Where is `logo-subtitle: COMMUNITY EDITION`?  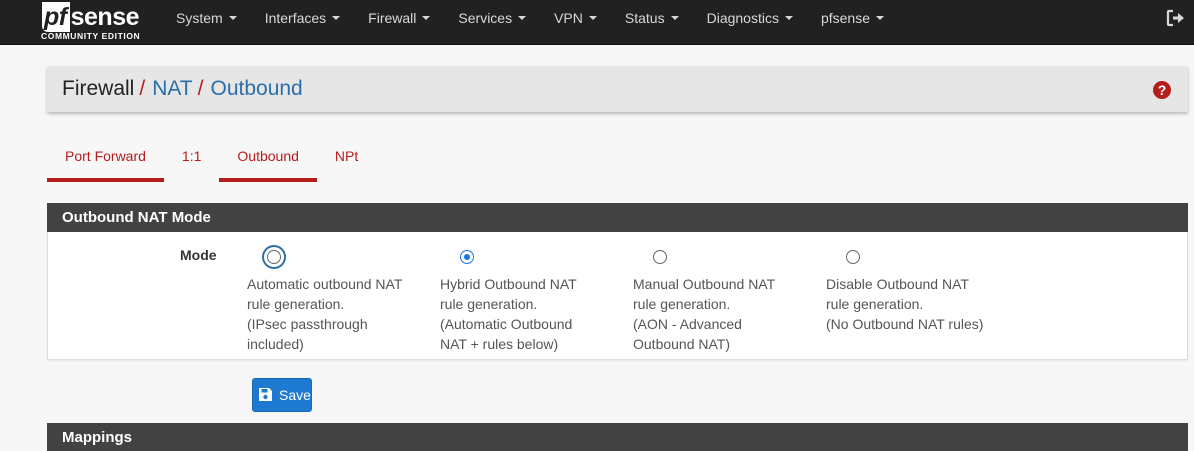
logo-subtitle: COMMUNITY EDITION is located at coordinates (91, 36).